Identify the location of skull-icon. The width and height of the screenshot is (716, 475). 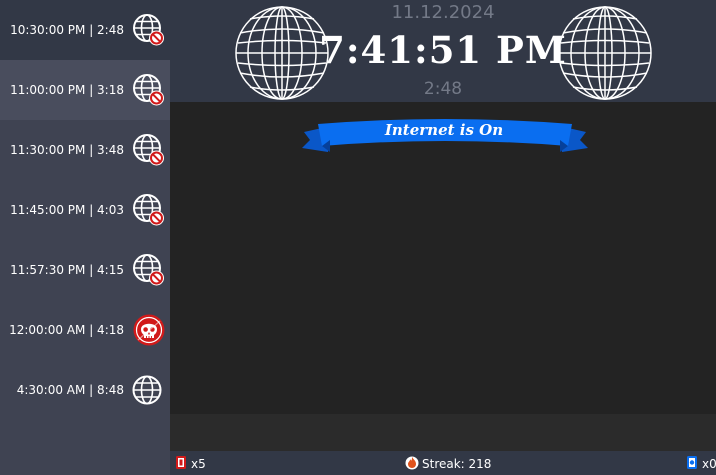
(149, 330).